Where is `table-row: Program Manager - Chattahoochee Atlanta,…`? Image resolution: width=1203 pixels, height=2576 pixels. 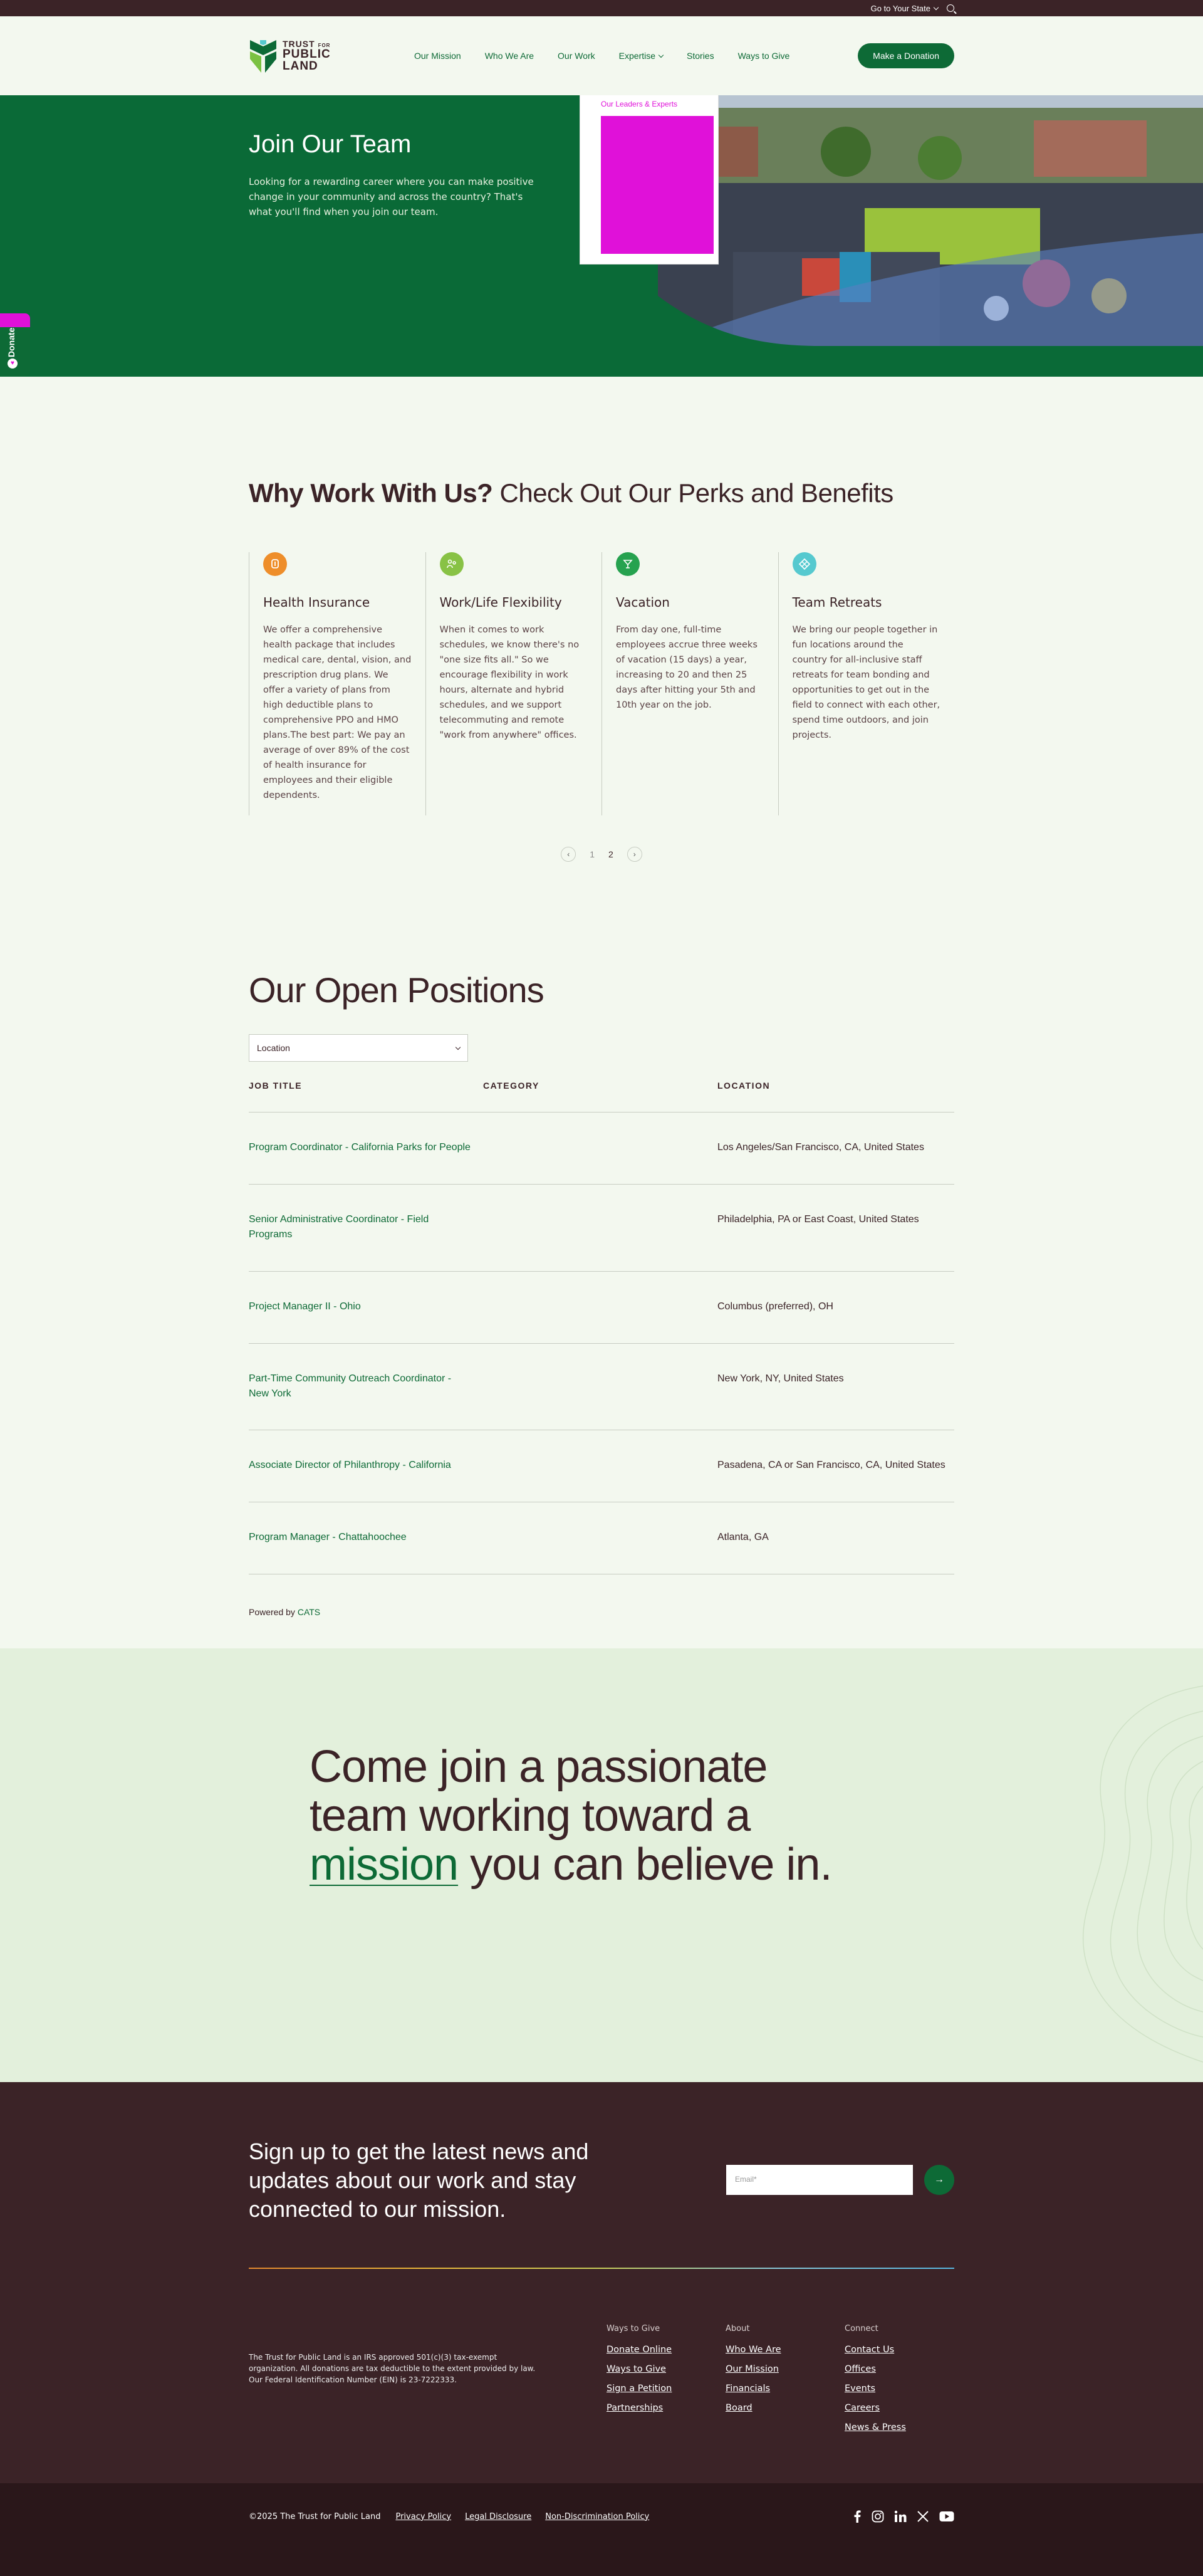 table-row: Program Manager - Chattahoochee Atlanta,… is located at coordinates (601, 1538).